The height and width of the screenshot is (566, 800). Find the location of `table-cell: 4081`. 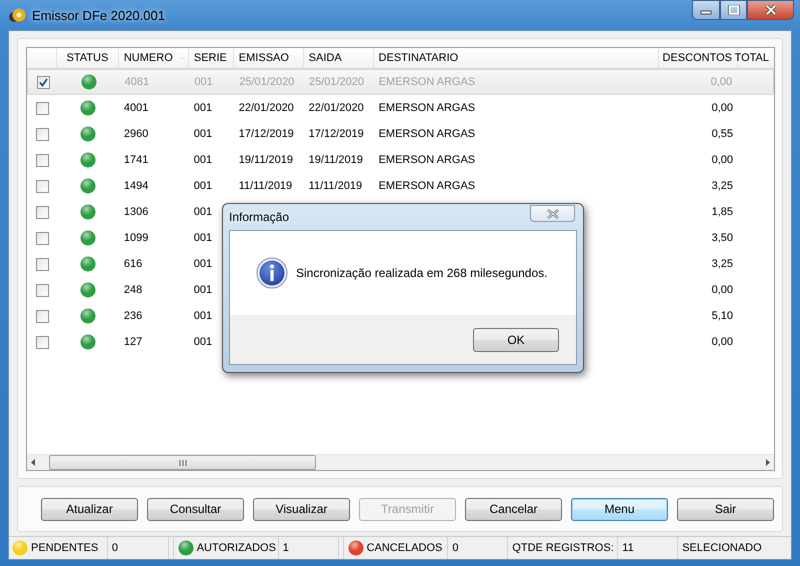

table-cell: 4081 is located at coordinates (137, 82).